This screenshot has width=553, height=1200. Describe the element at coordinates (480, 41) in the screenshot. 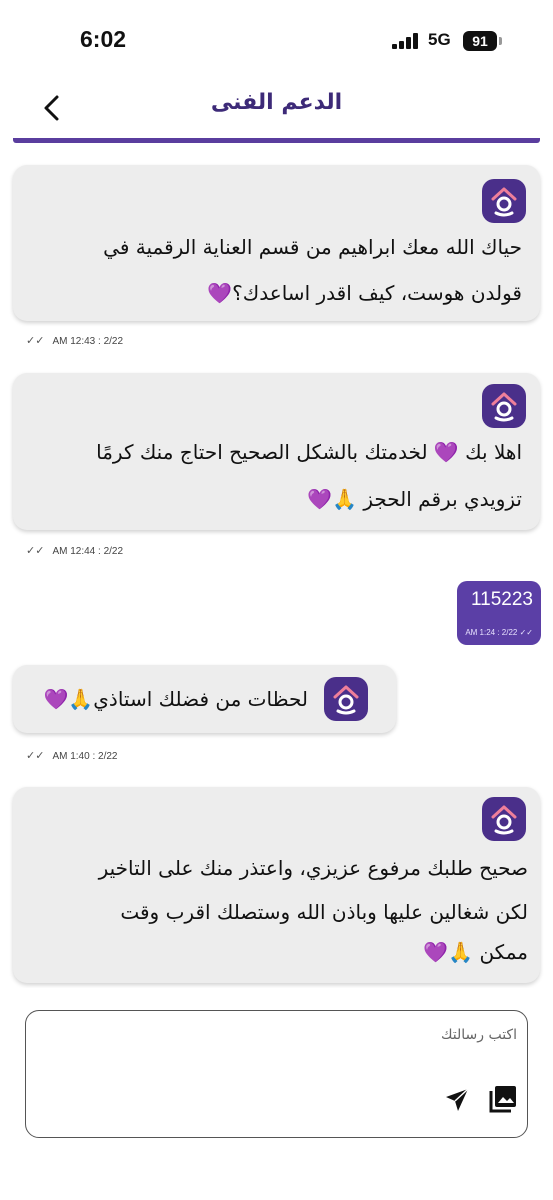

I see `battery-icon: 91` at that location.